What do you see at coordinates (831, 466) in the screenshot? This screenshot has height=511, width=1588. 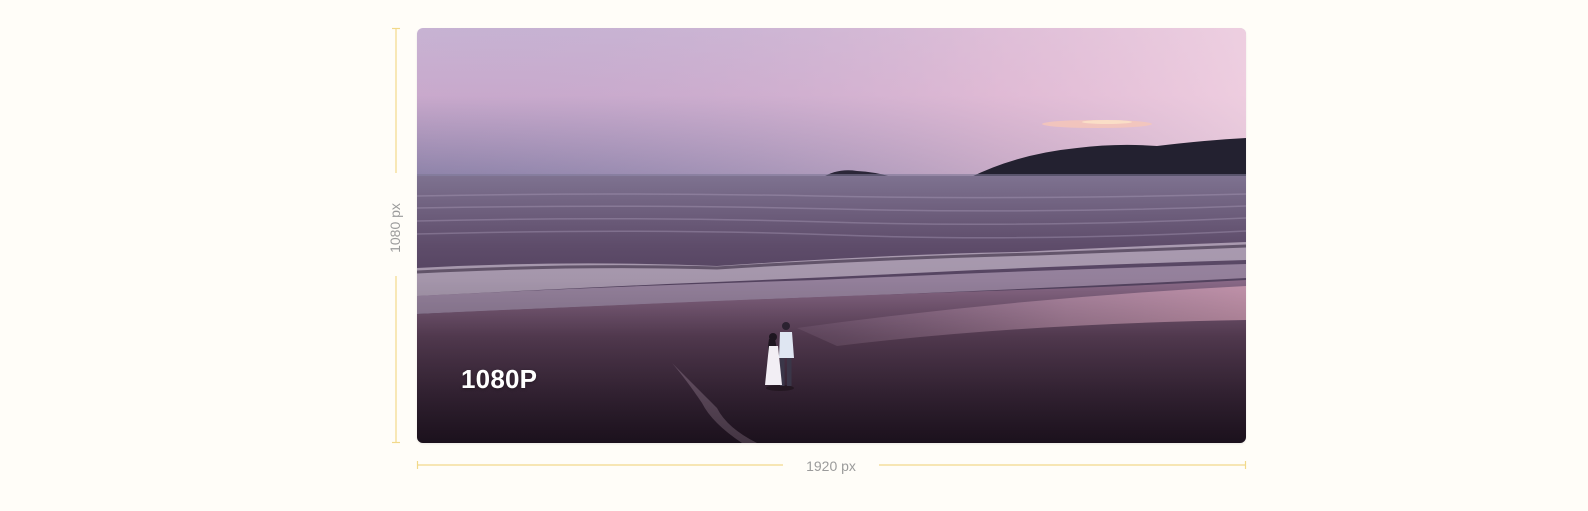 I see `width-label: 1920 px` at bounding box center [831, 466].